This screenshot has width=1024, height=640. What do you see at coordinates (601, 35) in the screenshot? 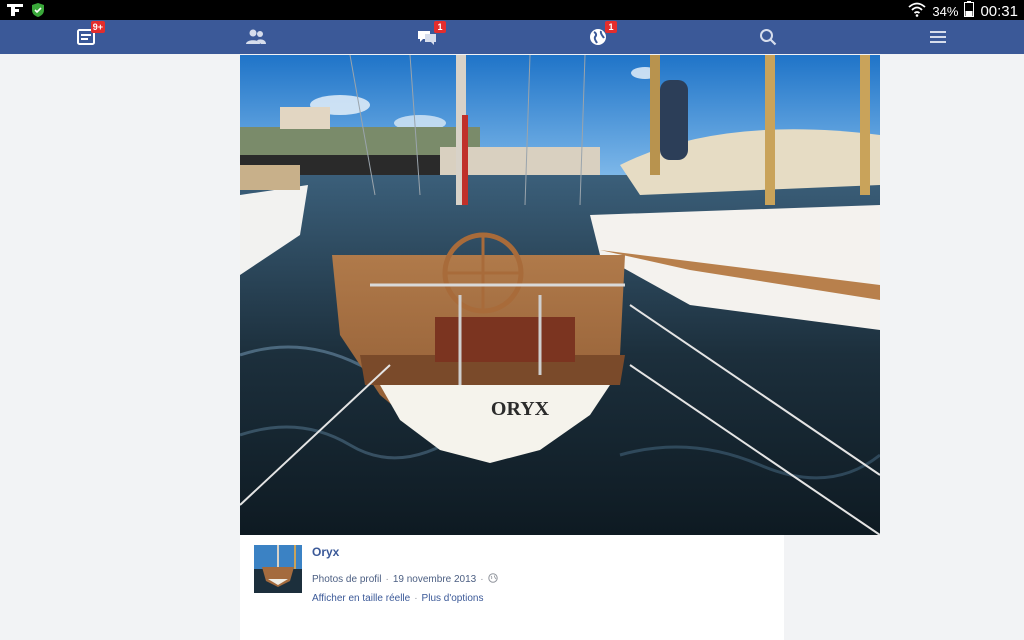
I see `notifications-button: 1` at bounding box center [601, 35].